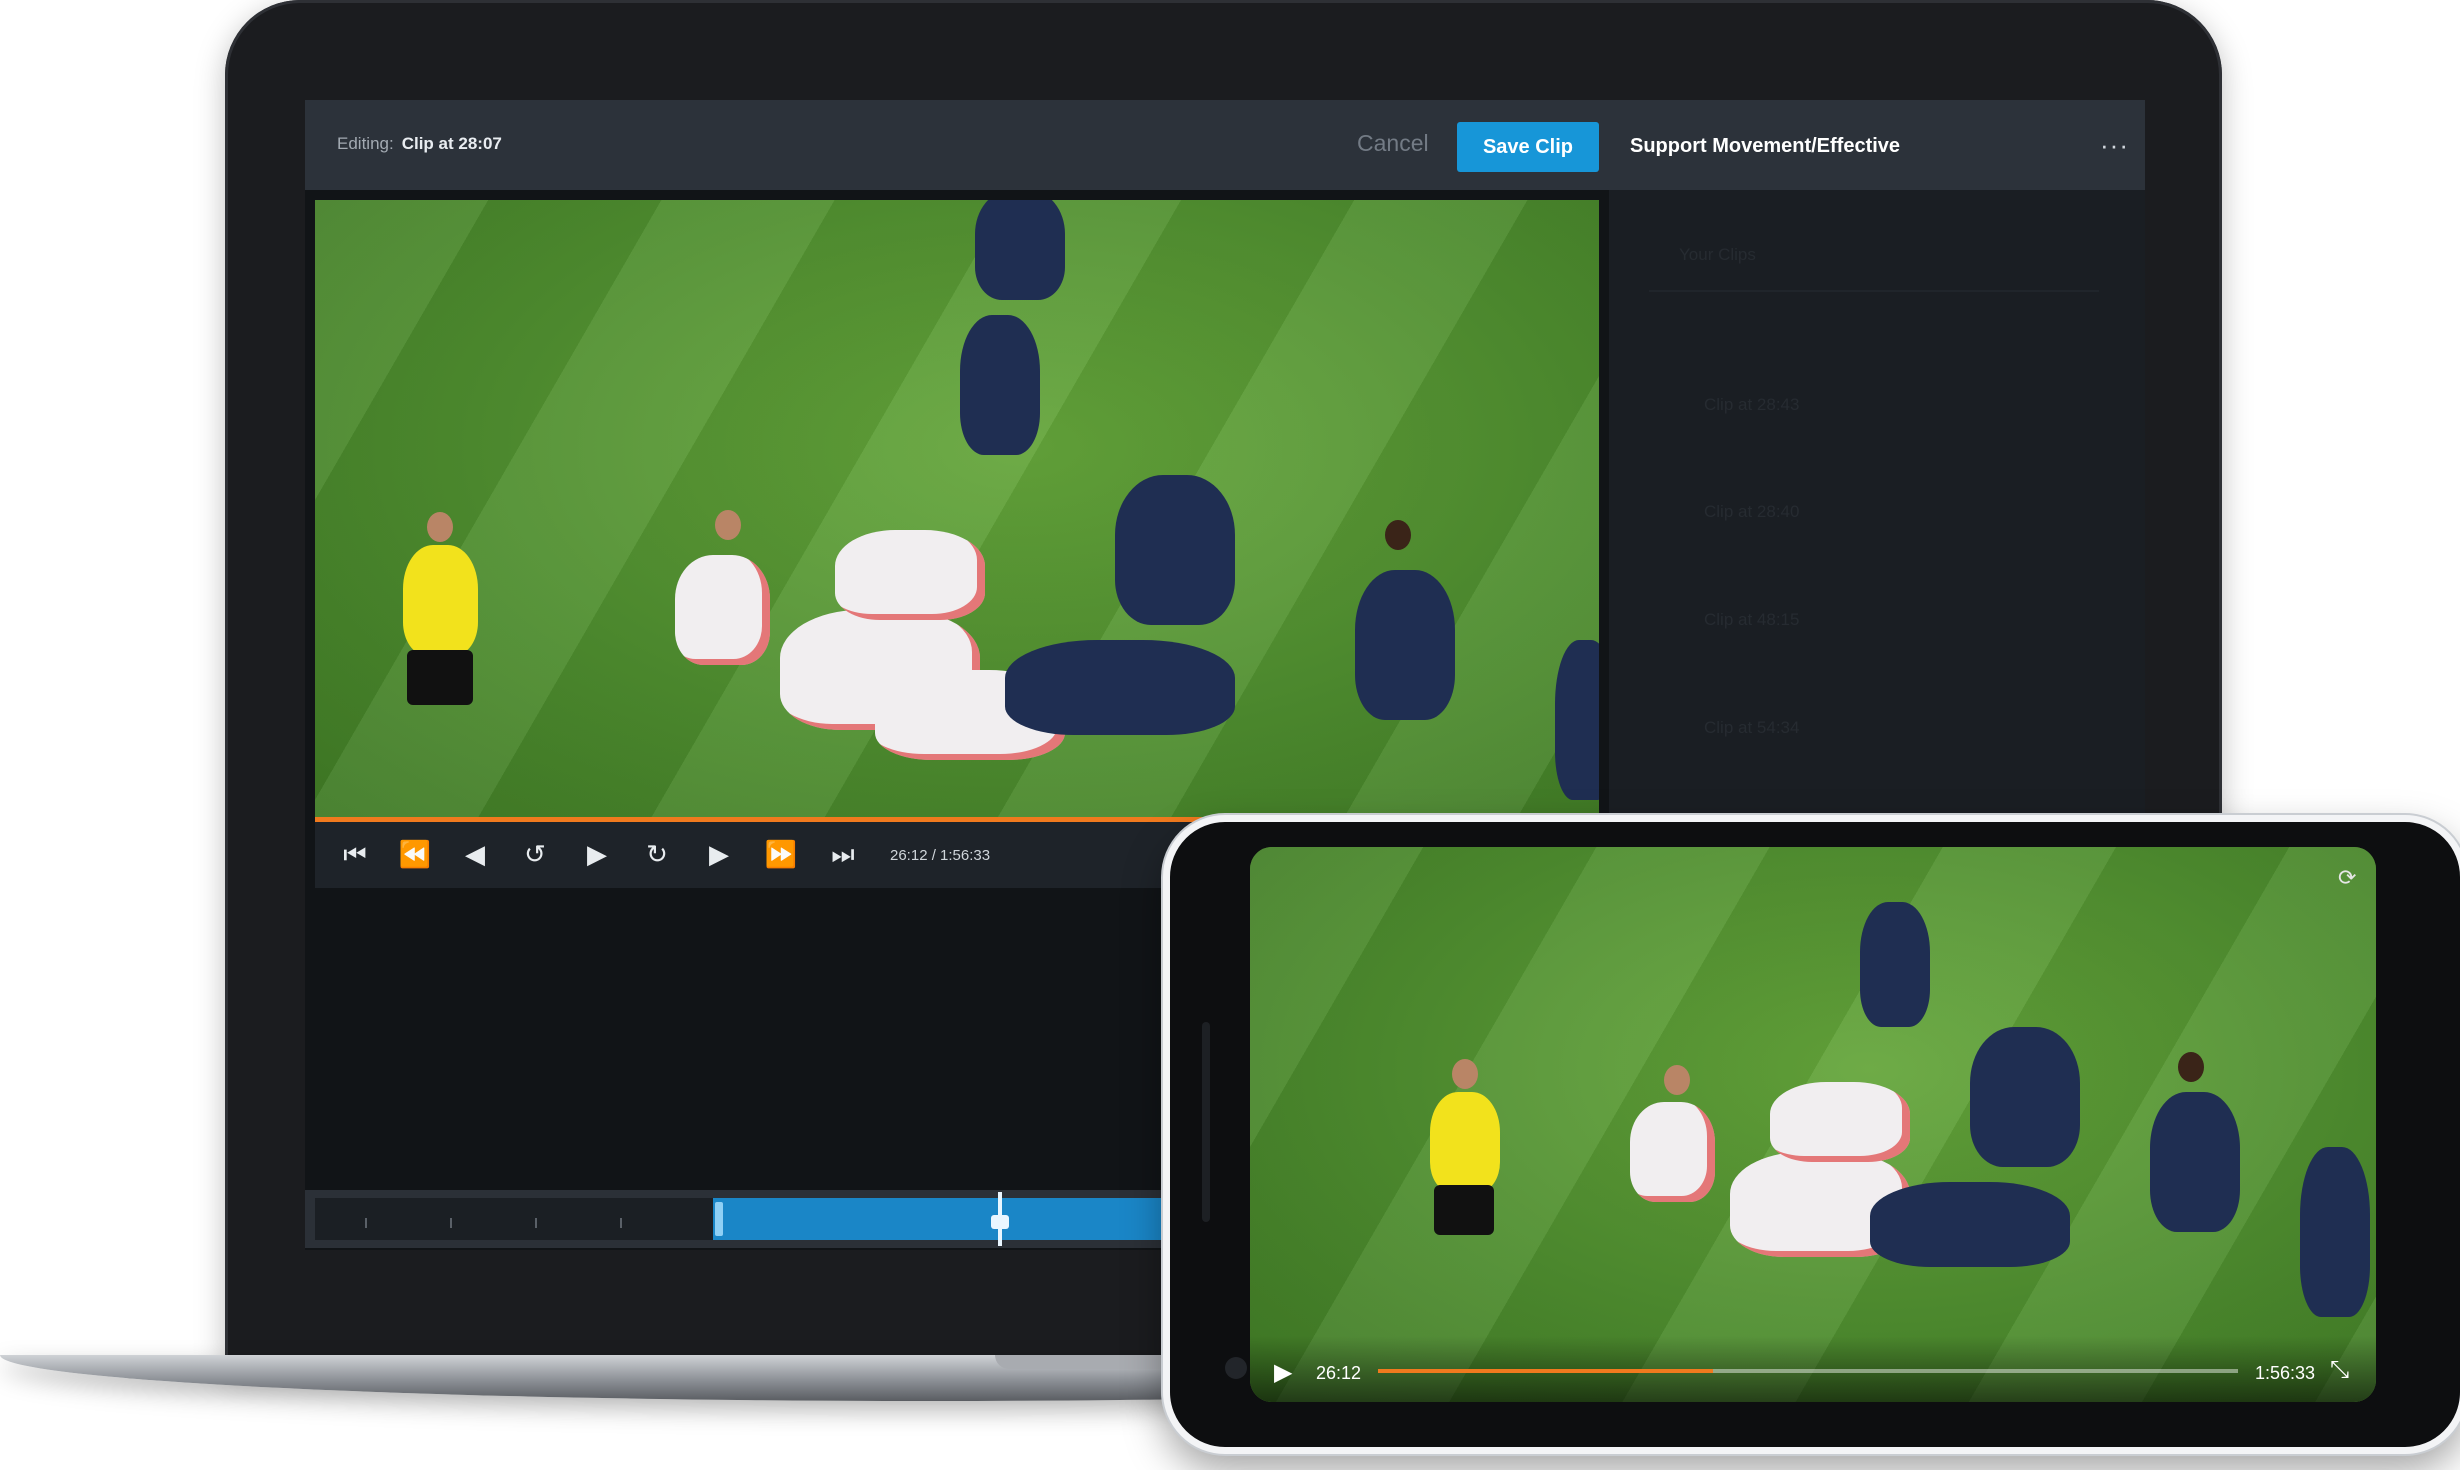  I want to click on clip-title: Clip at 28:07, so click(451, 143).